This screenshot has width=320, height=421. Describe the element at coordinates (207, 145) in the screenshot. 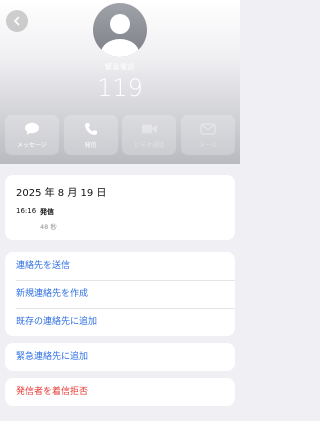

I see `mail-label: メール` at that location.